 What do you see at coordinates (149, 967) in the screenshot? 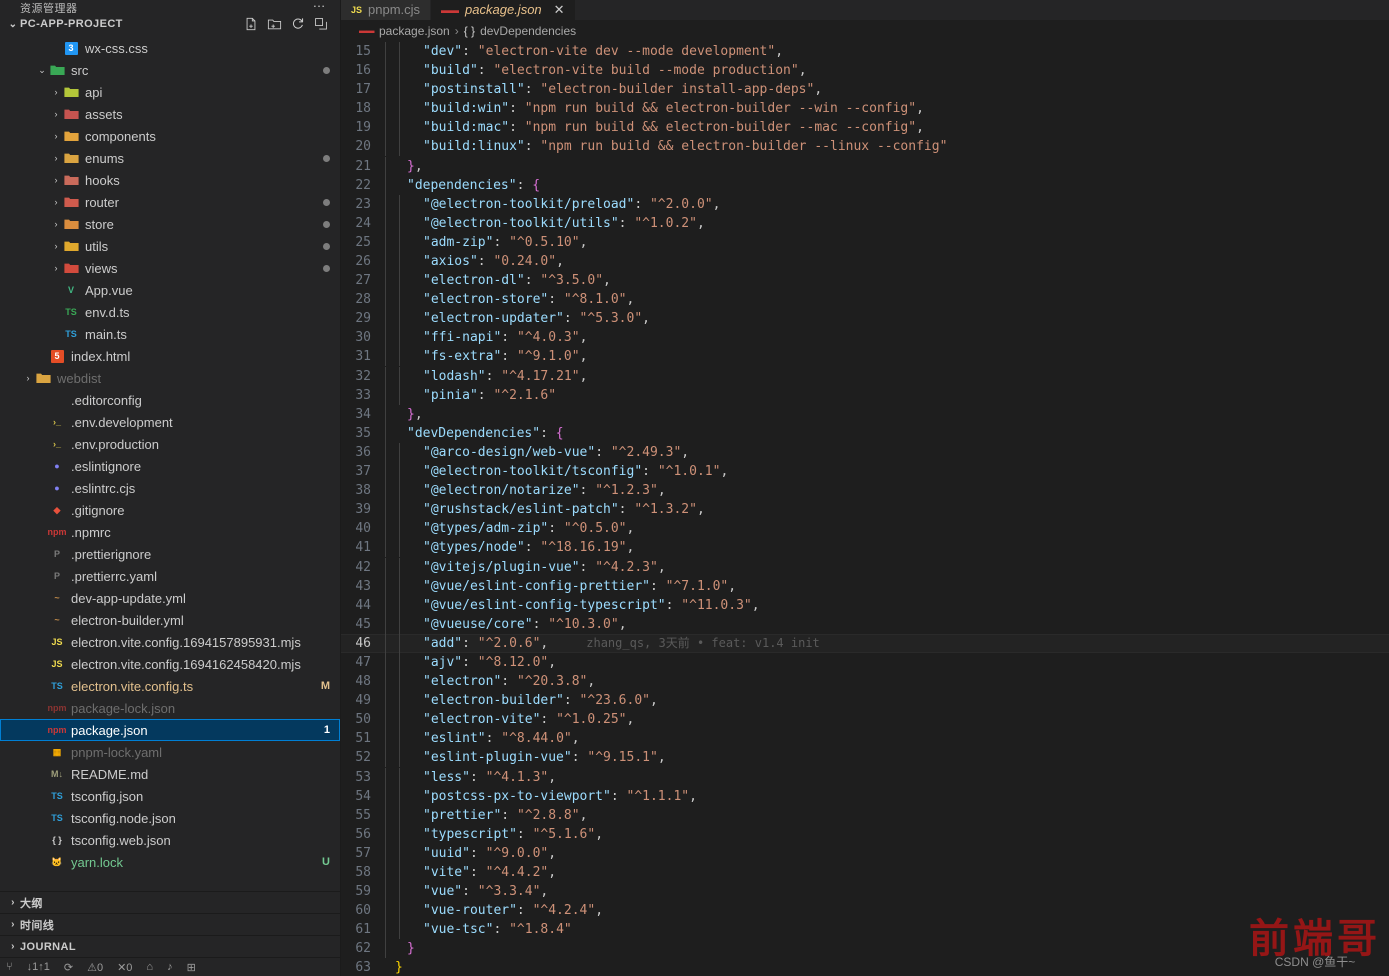
I see `status-bar-item: ⌂` at bounding box center [149, 967].